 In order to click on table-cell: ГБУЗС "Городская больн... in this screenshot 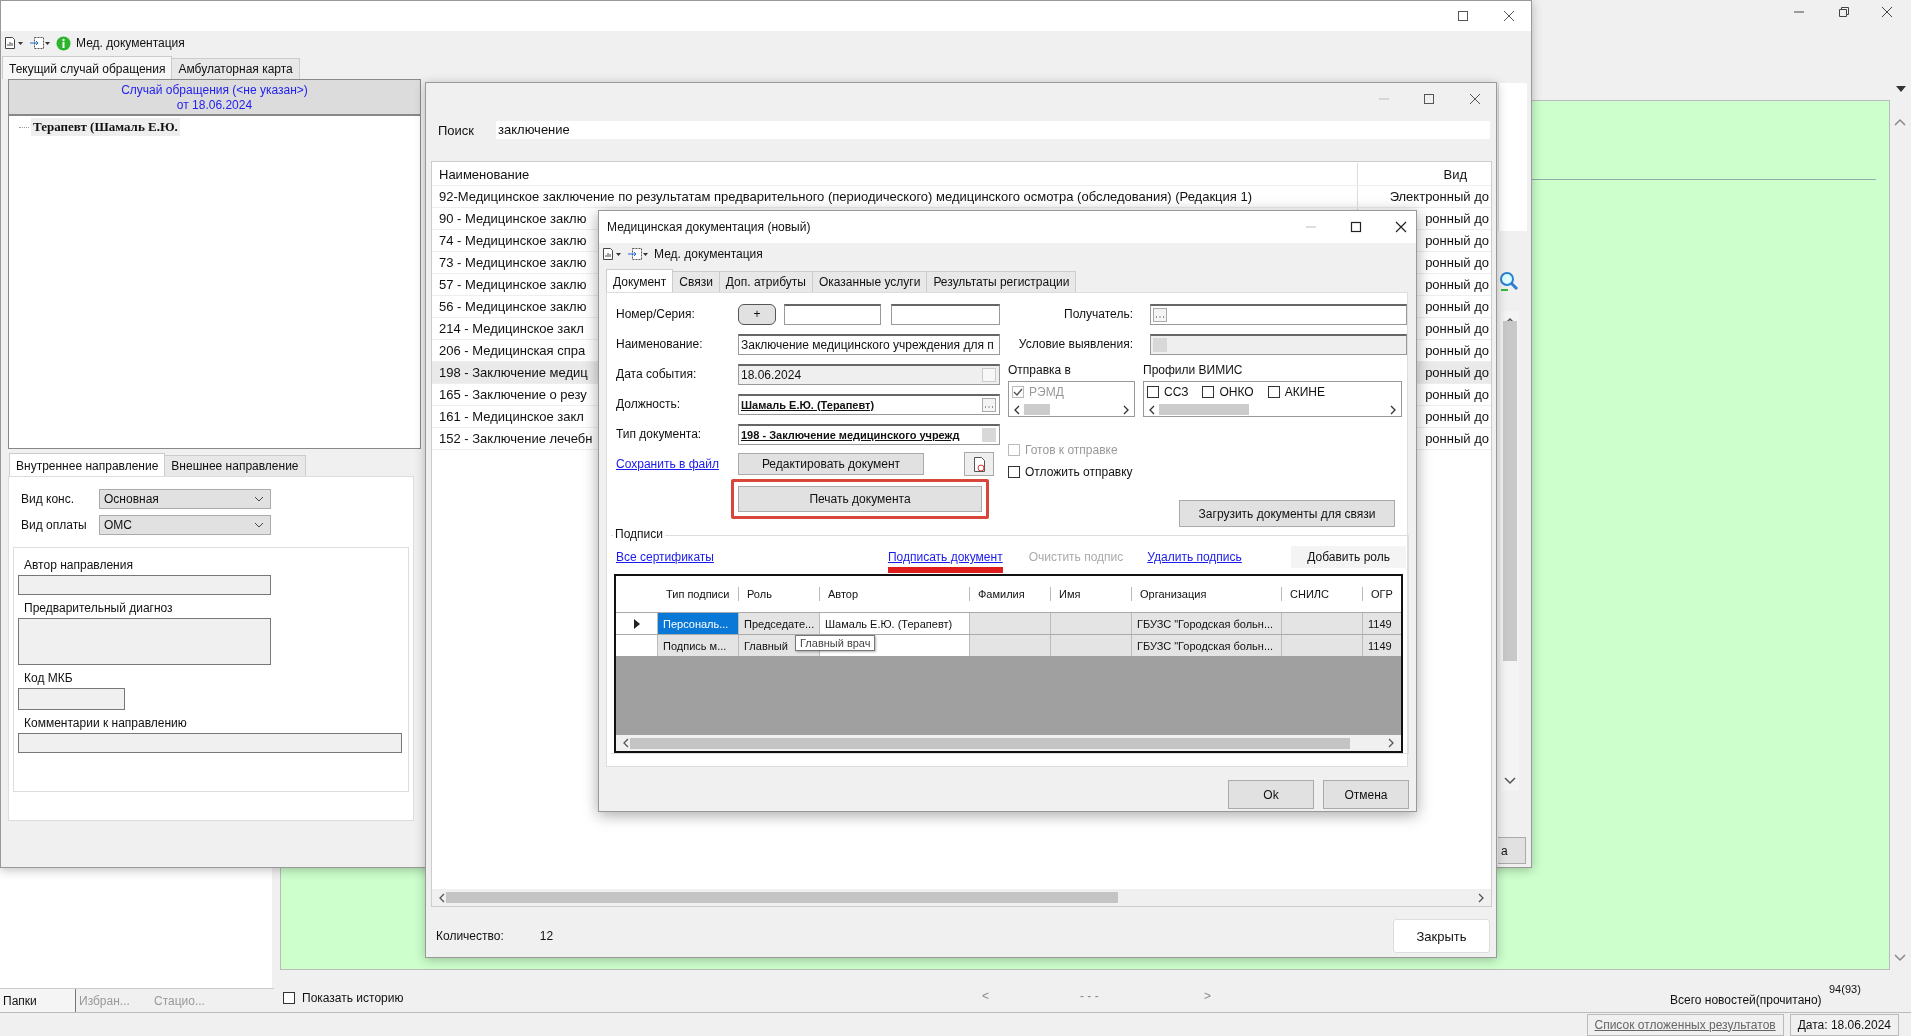, I will do `click(1207, 623)`.